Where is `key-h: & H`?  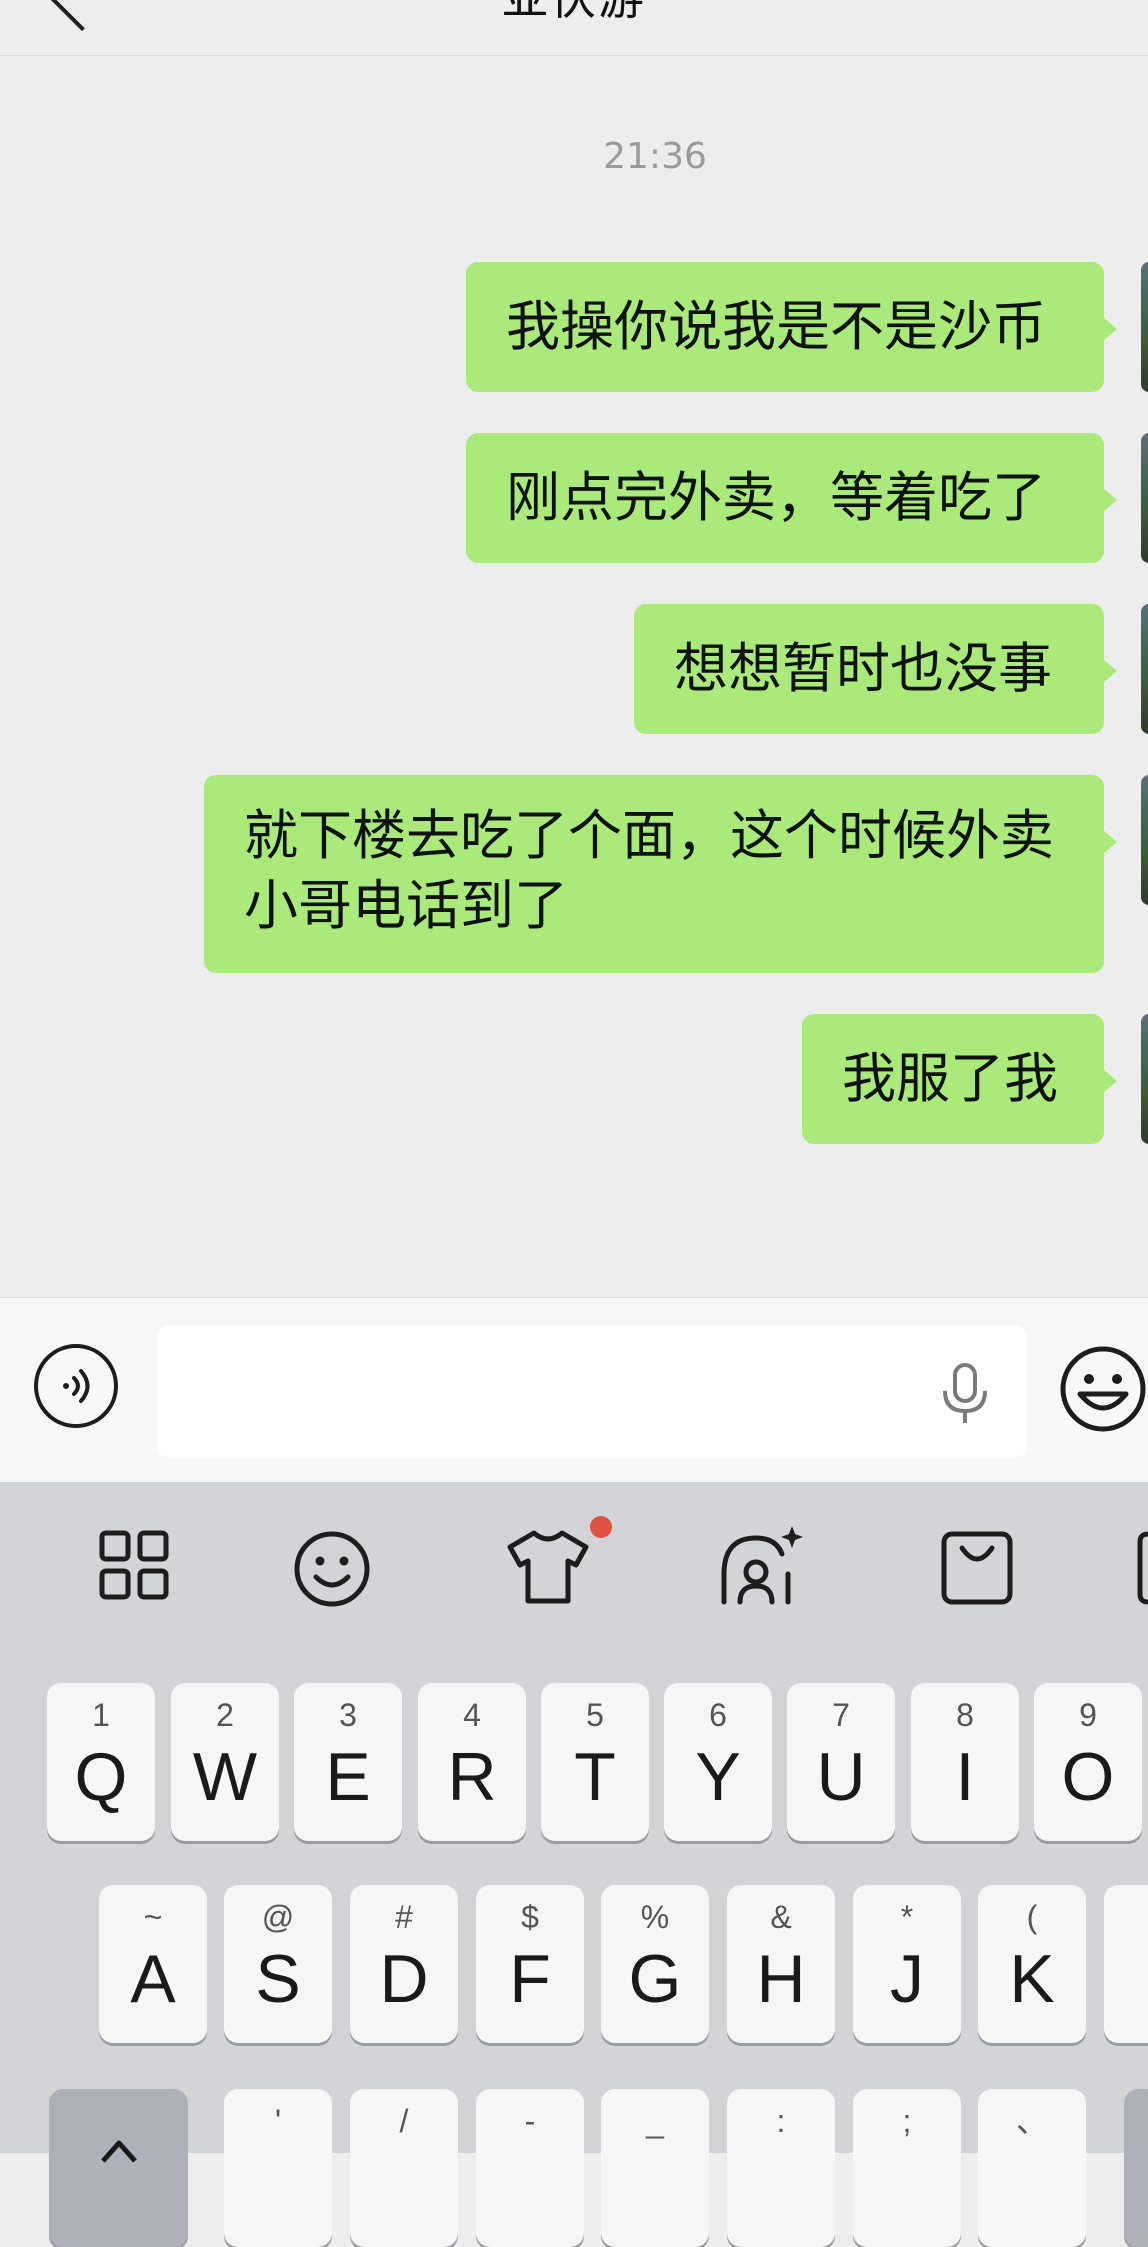 key-h: & H is located at coordinates (781, 1964).